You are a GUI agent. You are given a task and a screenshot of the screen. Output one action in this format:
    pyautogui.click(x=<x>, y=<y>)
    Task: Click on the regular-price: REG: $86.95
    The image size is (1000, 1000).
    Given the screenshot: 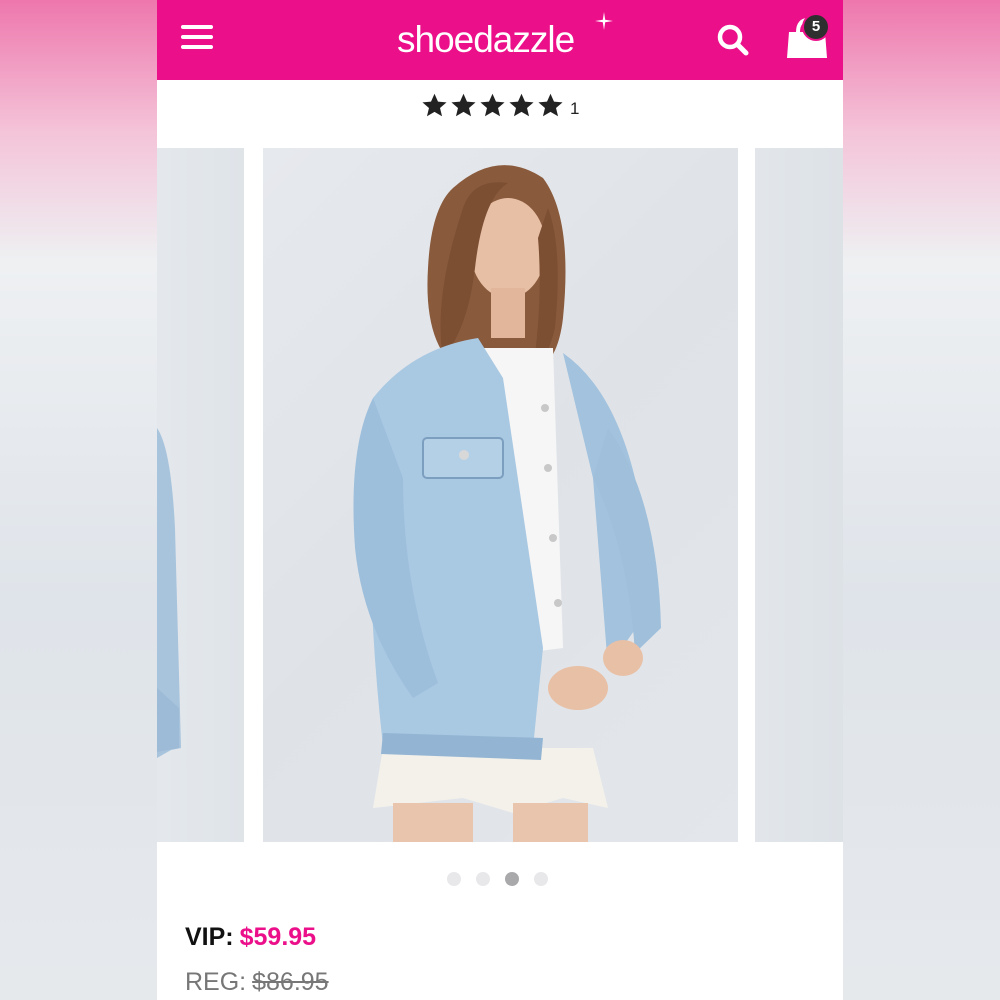 What is the action you would take?
    pyautogui.click(x=257, y=982)
    